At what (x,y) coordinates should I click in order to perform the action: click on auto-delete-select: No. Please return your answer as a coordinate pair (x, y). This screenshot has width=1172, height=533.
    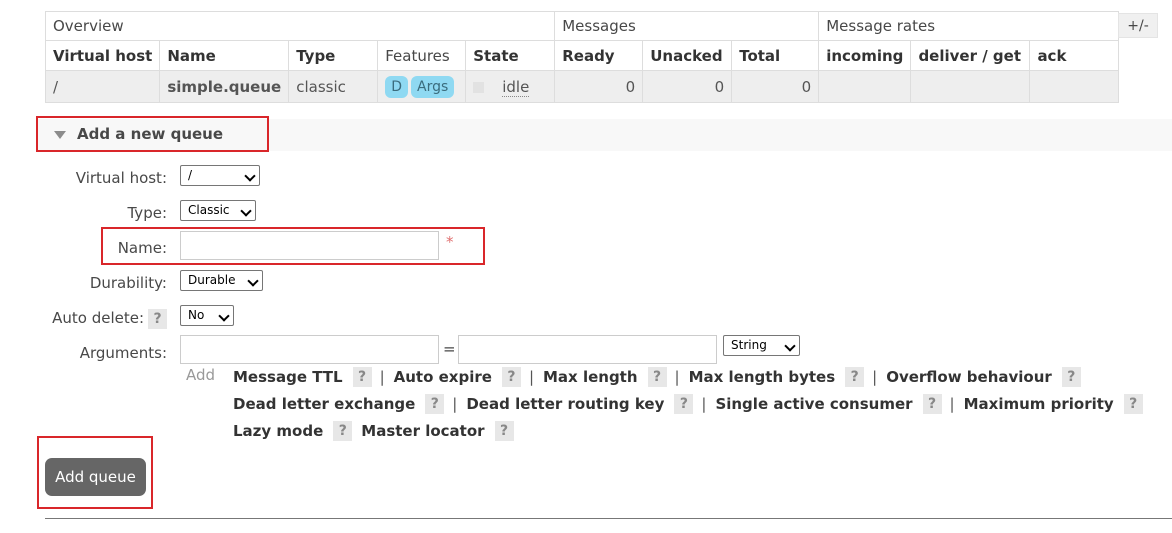
    Looking at the image, I should click on (207, 315).